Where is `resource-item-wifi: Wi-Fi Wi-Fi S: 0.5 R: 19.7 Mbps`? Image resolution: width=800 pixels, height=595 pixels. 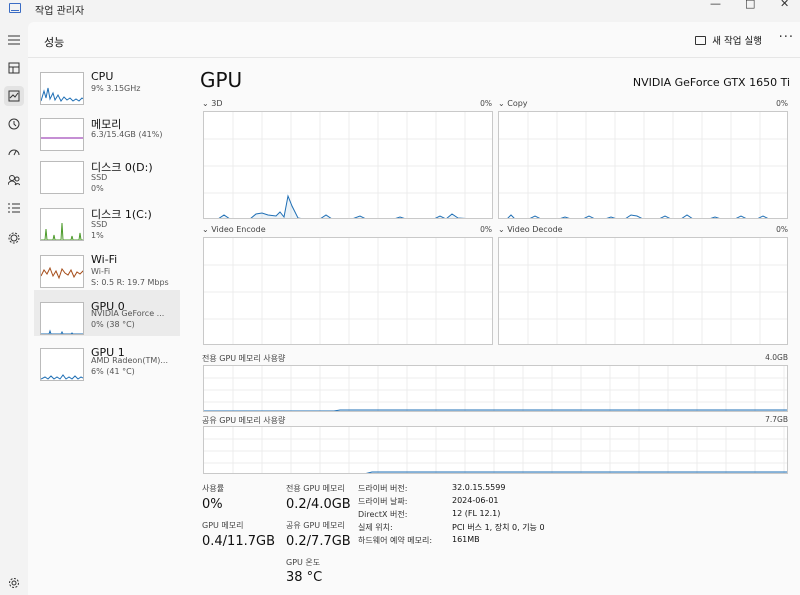 resource-item-wifi: Wi-Fi Wi-Fi S: 0.5 R: 19.7 Mbps is located at coordinates (107, 266).